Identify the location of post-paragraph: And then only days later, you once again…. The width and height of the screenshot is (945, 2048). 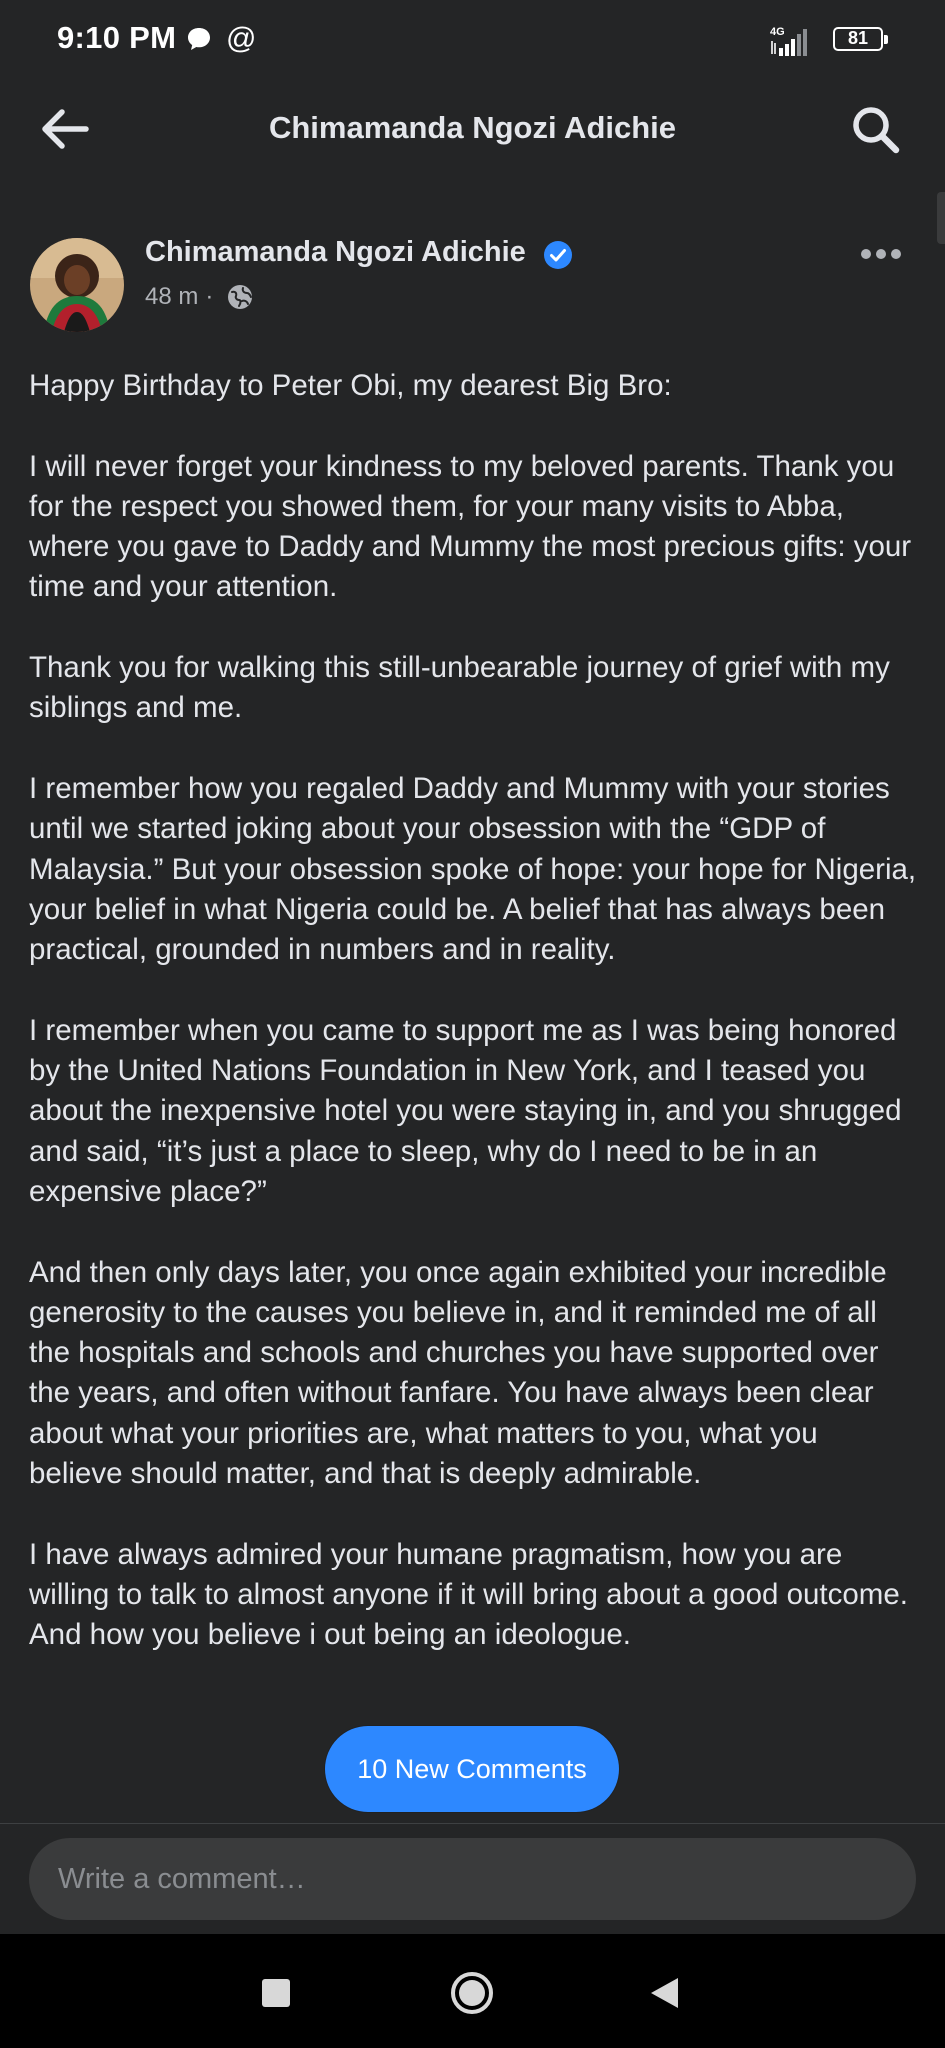
(458, 1373).